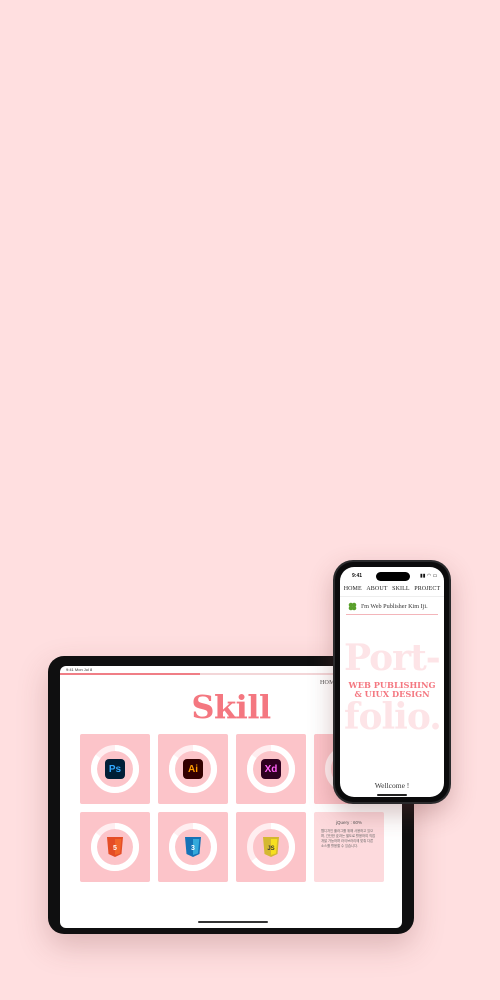 The image size is (500, 1000). I want to click on intro-text: I'm Web Publisher Kim Iji., so click(394, 606).